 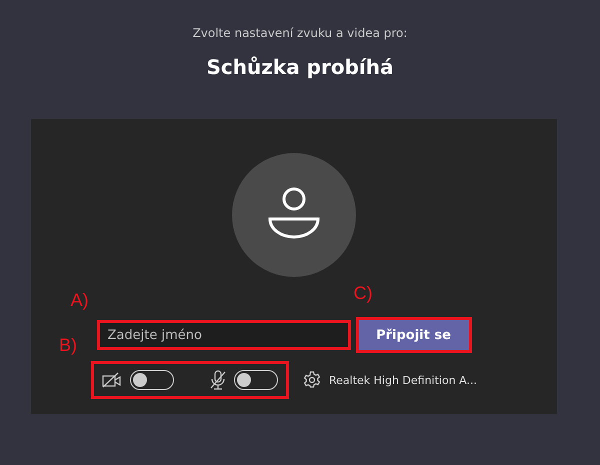 What do you see at coordinates (413, 335) in the screenshot?
I see `join-button: Připojit se` at bounding box center [413, 335].